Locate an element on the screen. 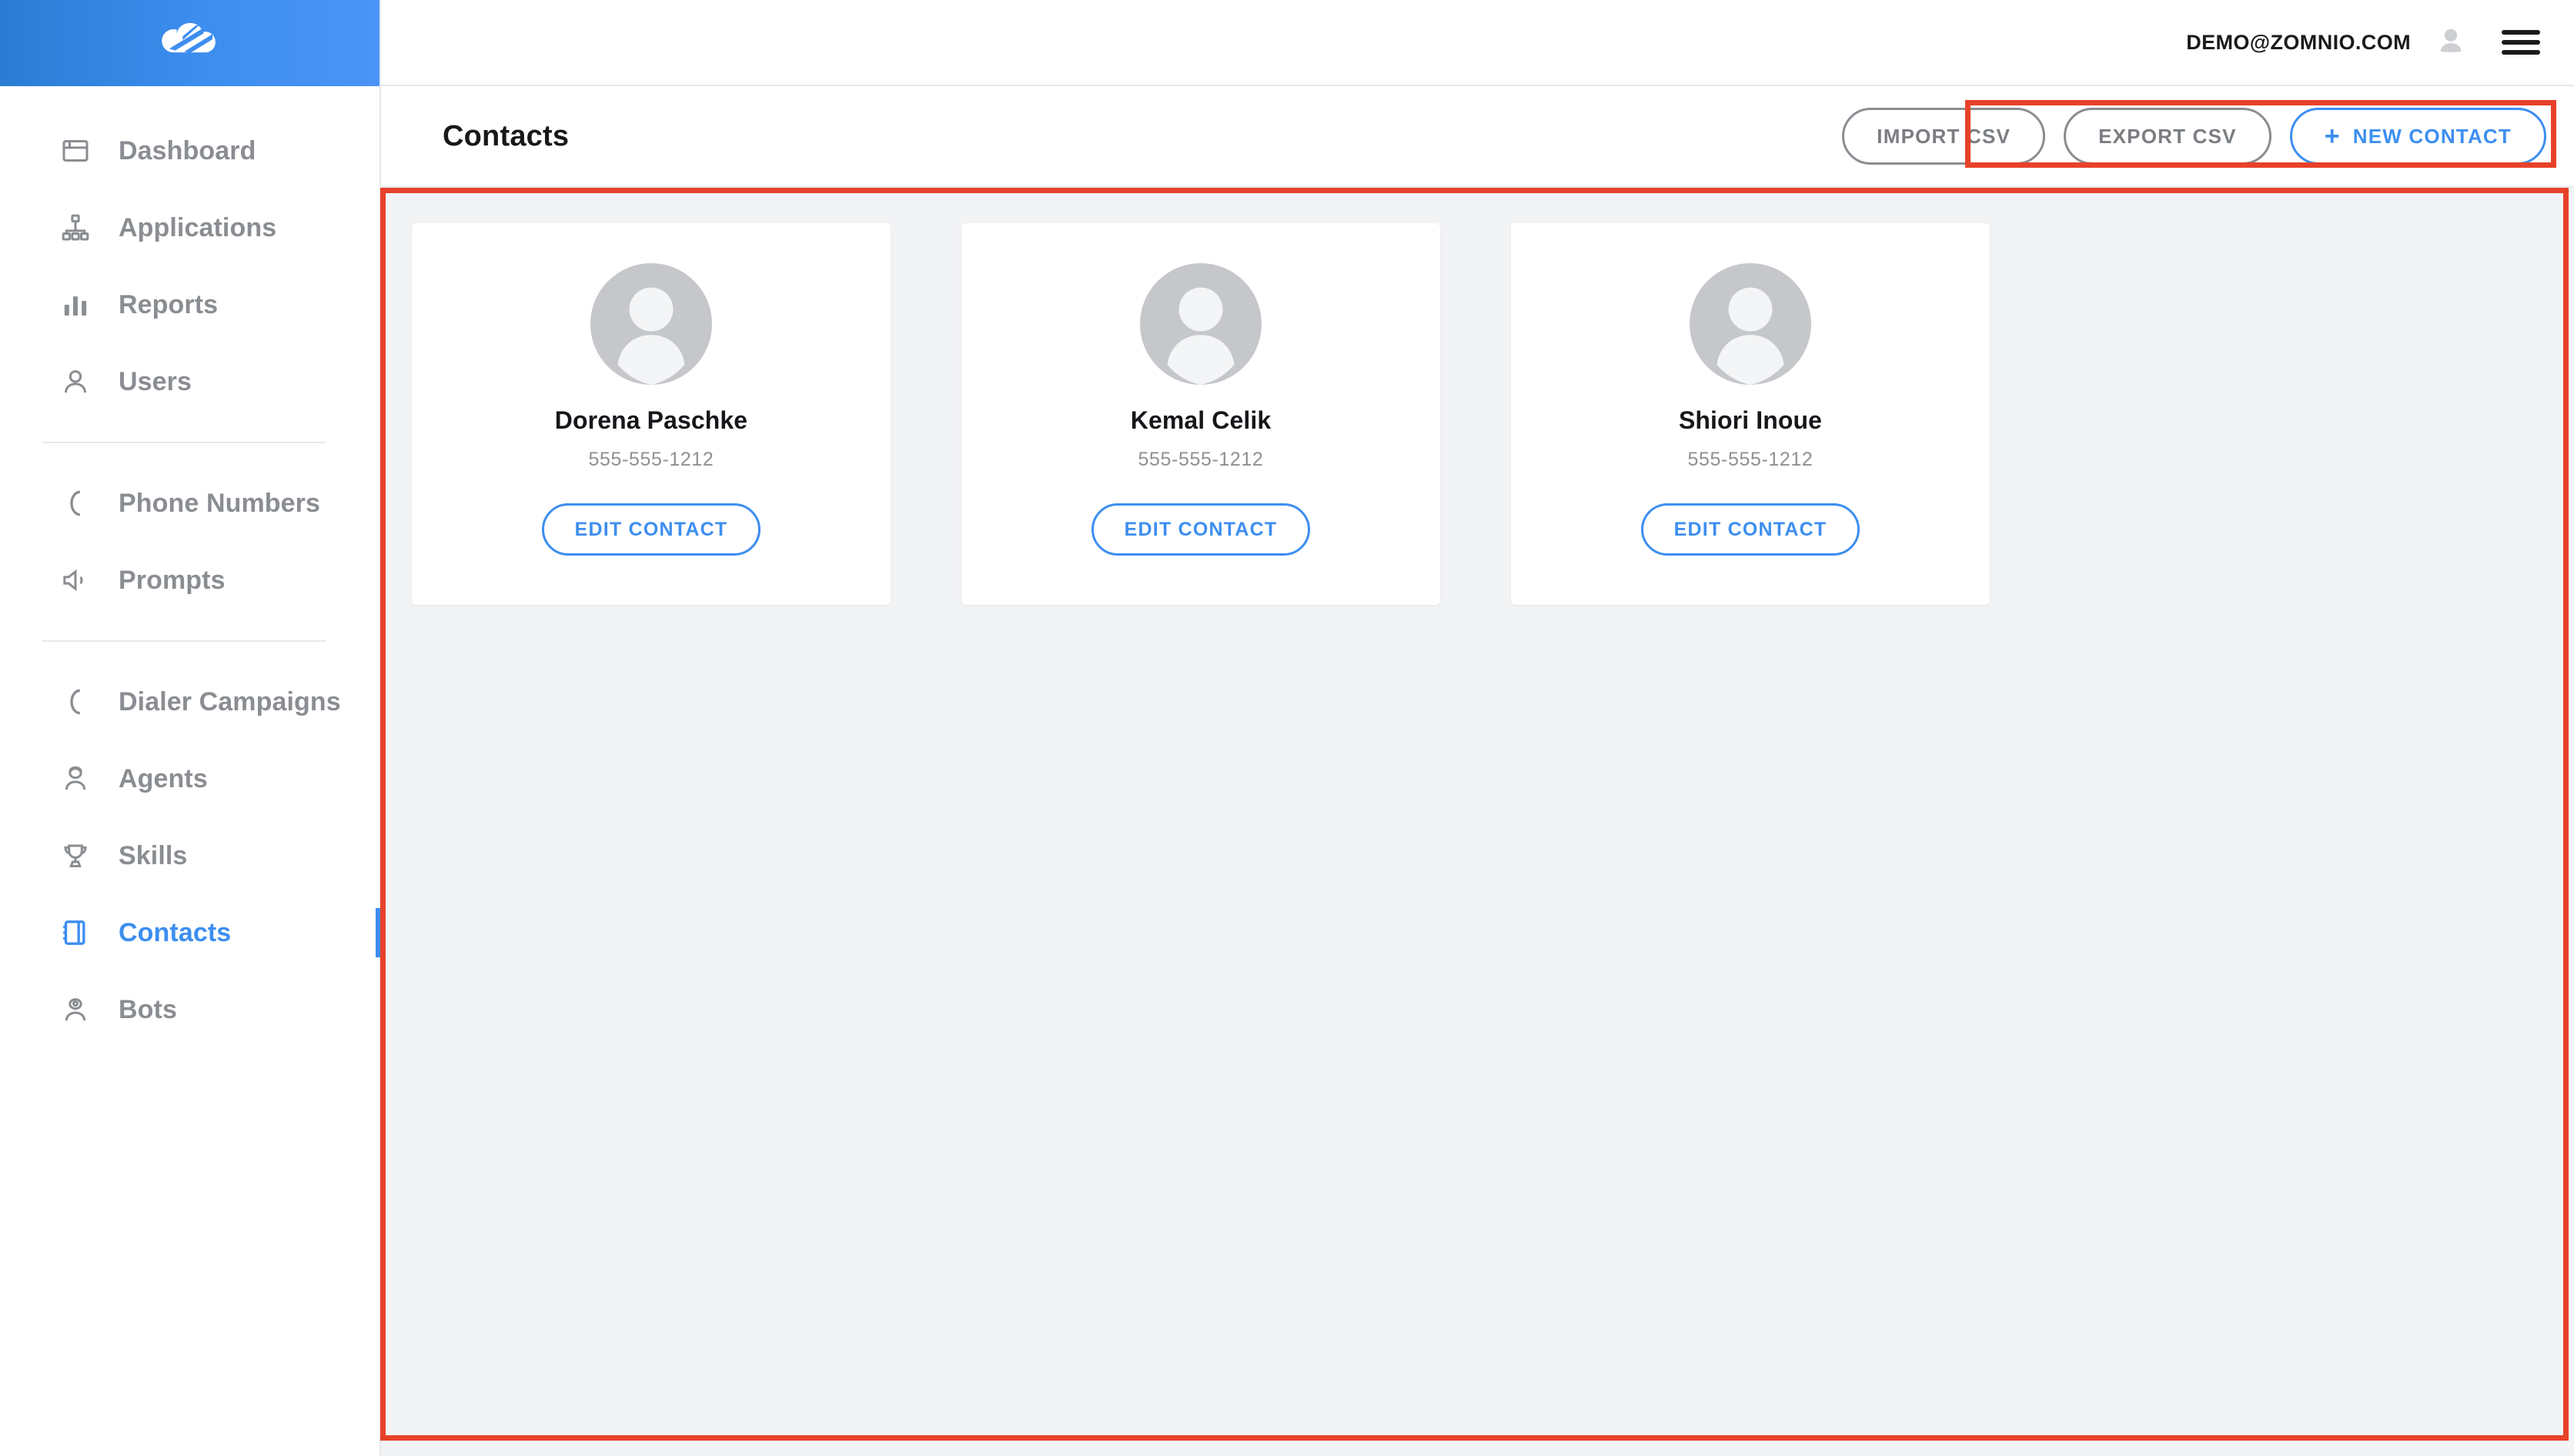  cloud-logo-icon is located at coordinates (190, 43).